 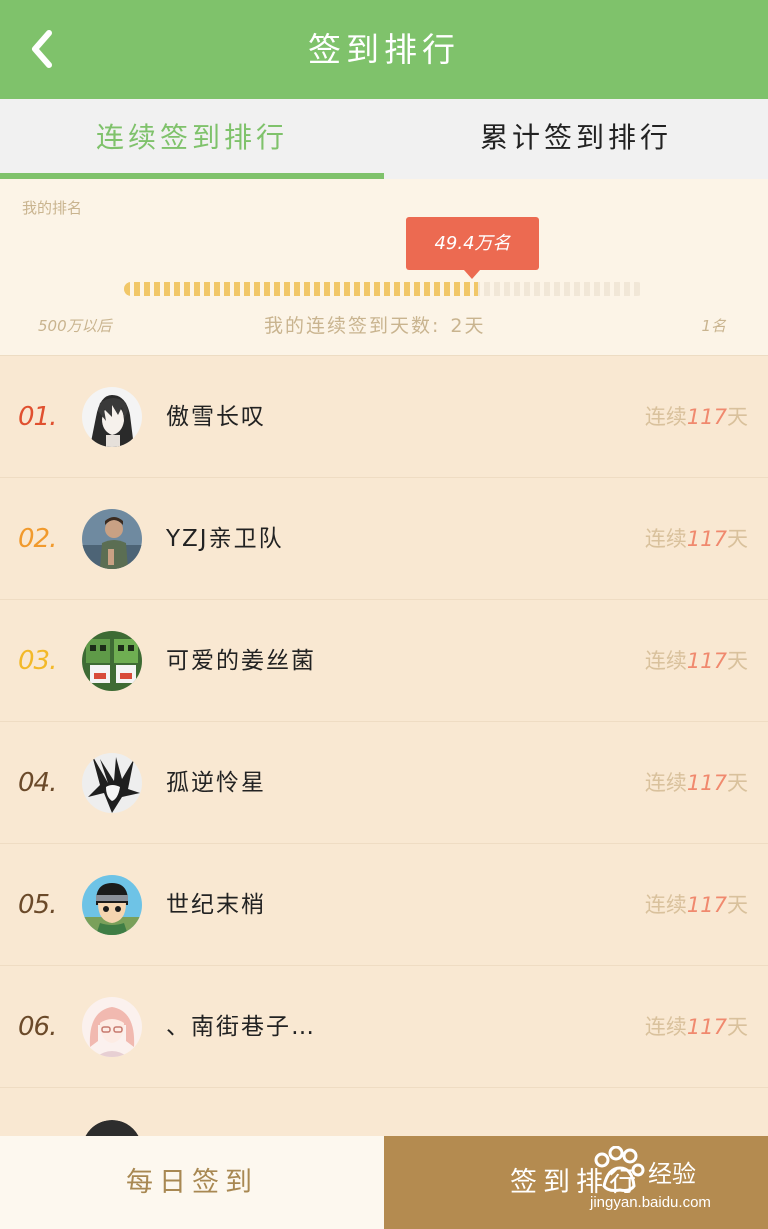 What do you see at coordinates (192, 139) in the screenshot?
I see `tab-consecutive: 连续签到排行` at bounding box center [192, 139].